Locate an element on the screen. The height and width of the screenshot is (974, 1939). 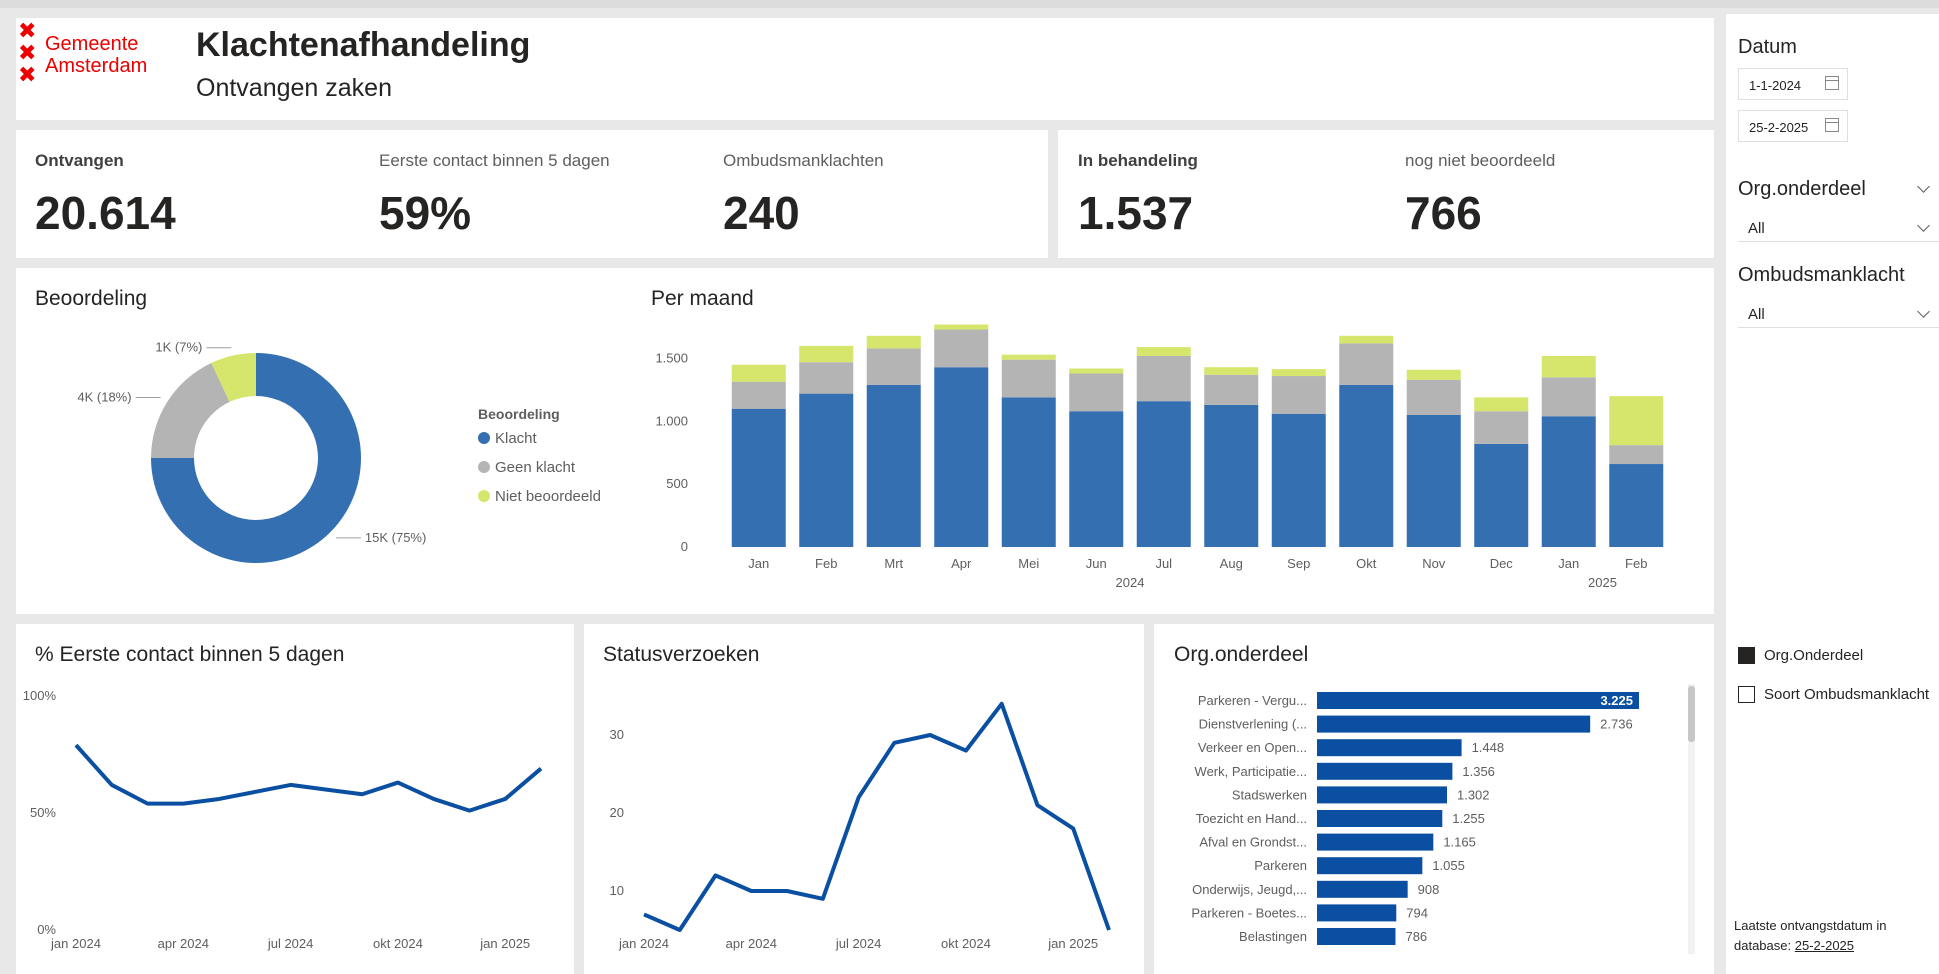
data-label: 786 is located at coordinates (1416, 936).